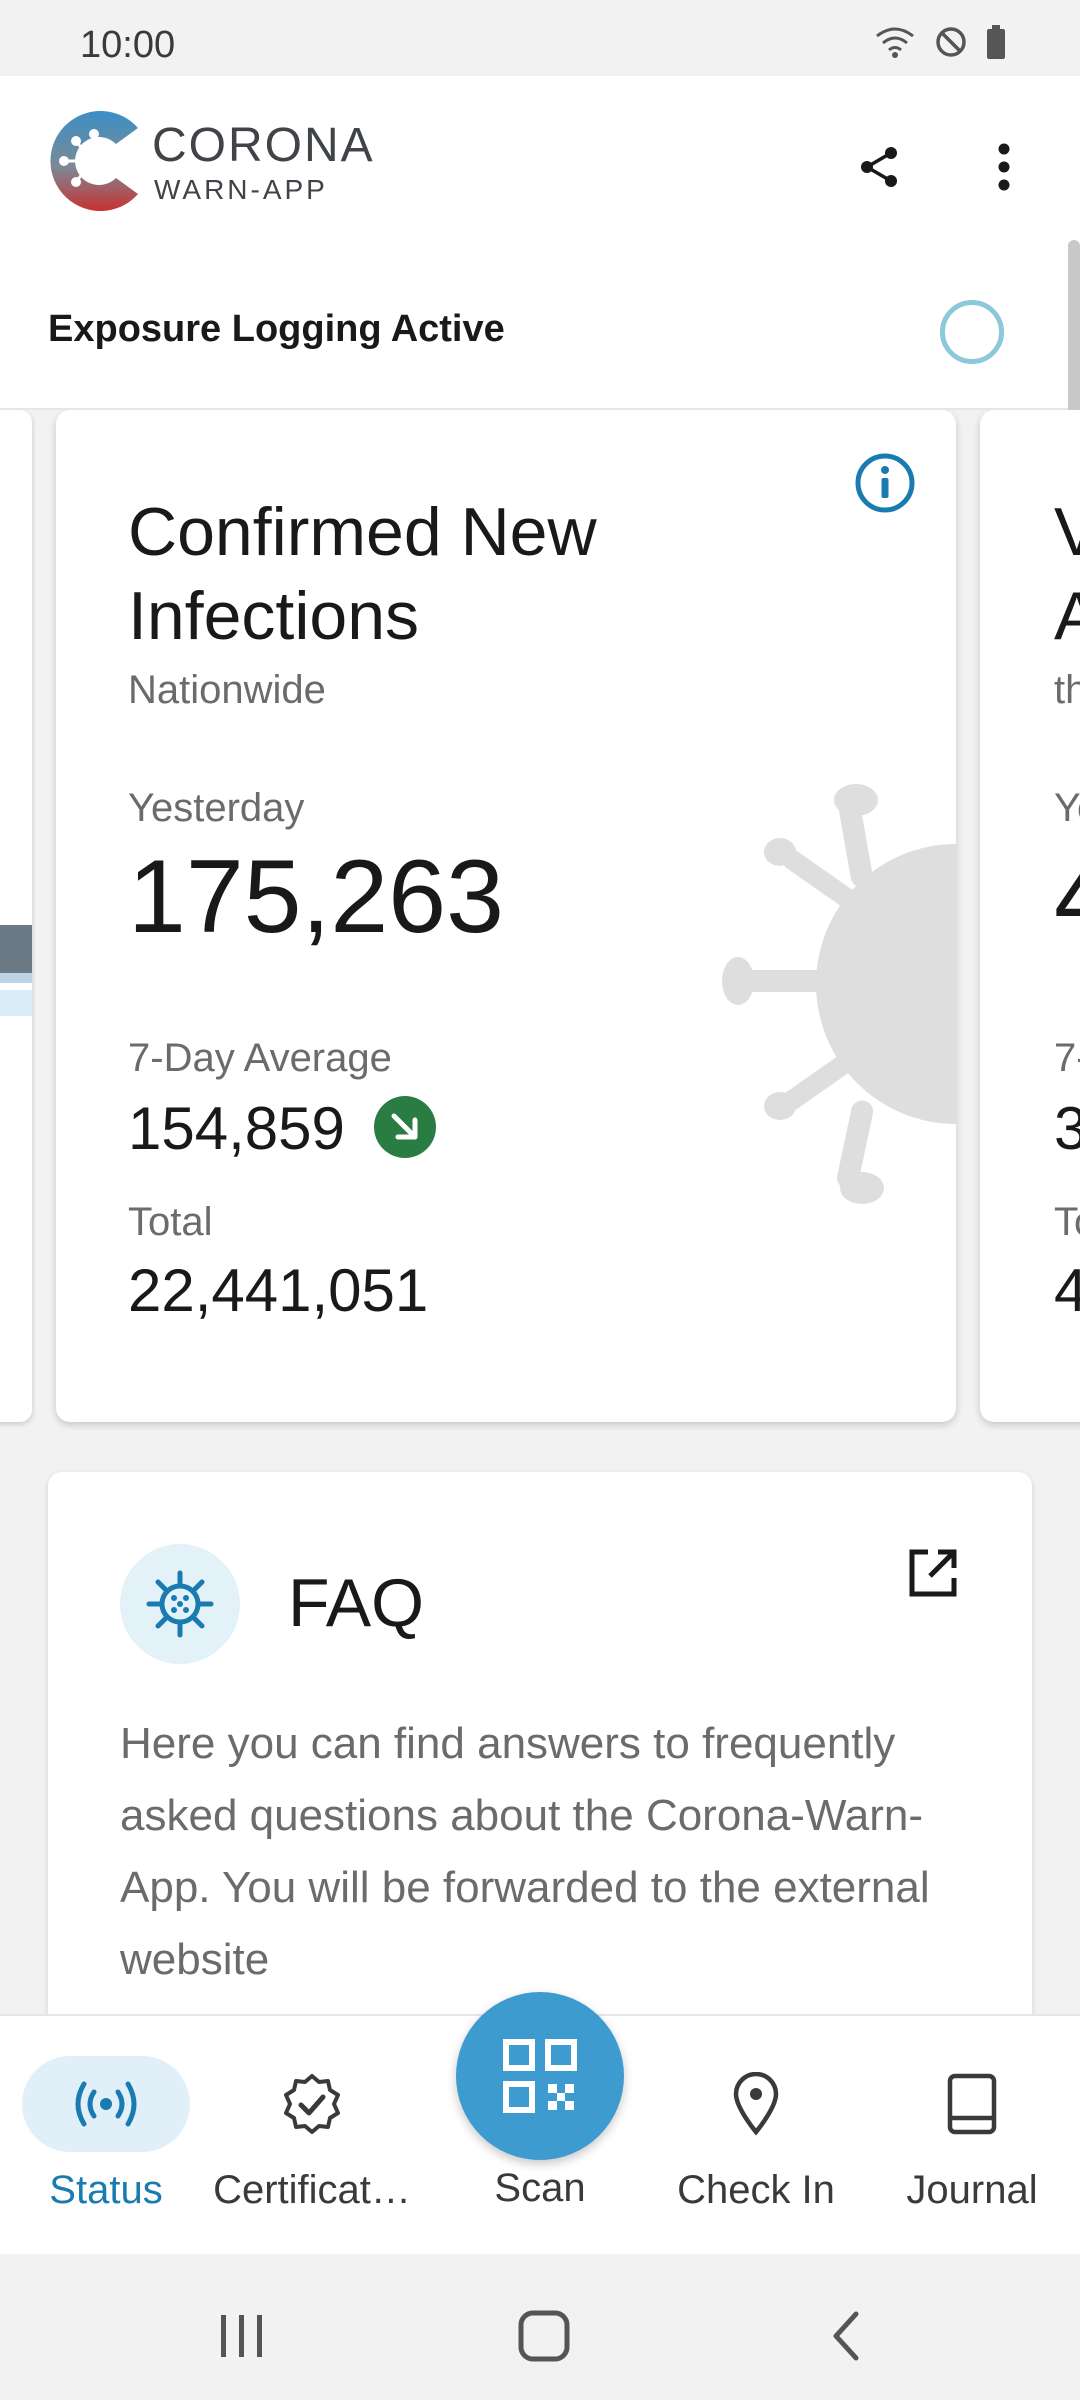 The image size is (1080, 2400). I want to click on peek-average-value: 3, so click(1067, 1128).